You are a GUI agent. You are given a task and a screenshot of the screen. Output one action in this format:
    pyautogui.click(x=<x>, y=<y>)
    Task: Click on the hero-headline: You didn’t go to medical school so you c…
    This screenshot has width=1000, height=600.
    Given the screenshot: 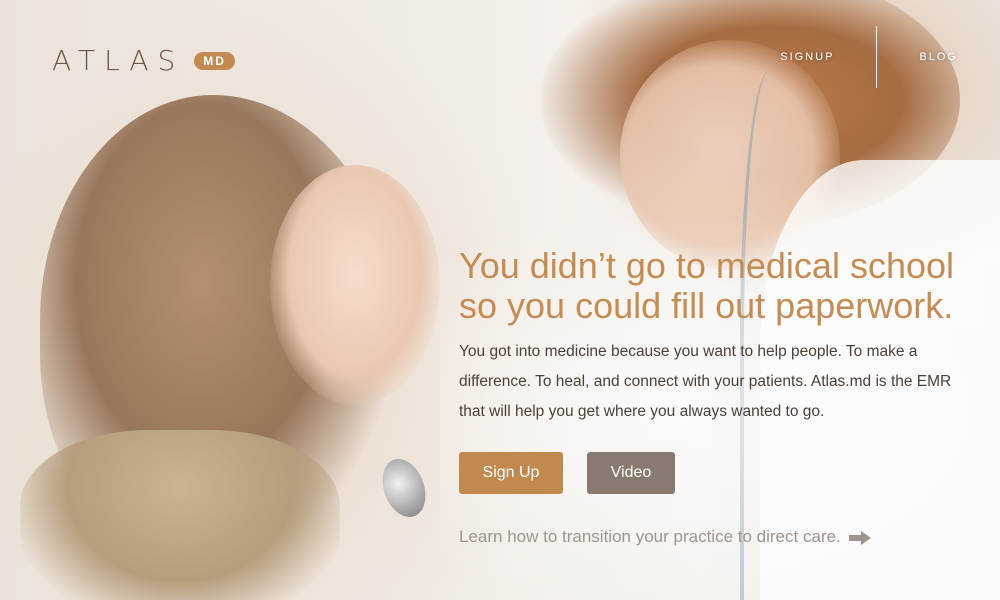 What is the action you would take?
    pyautogui.click(x=706, y=285)
    